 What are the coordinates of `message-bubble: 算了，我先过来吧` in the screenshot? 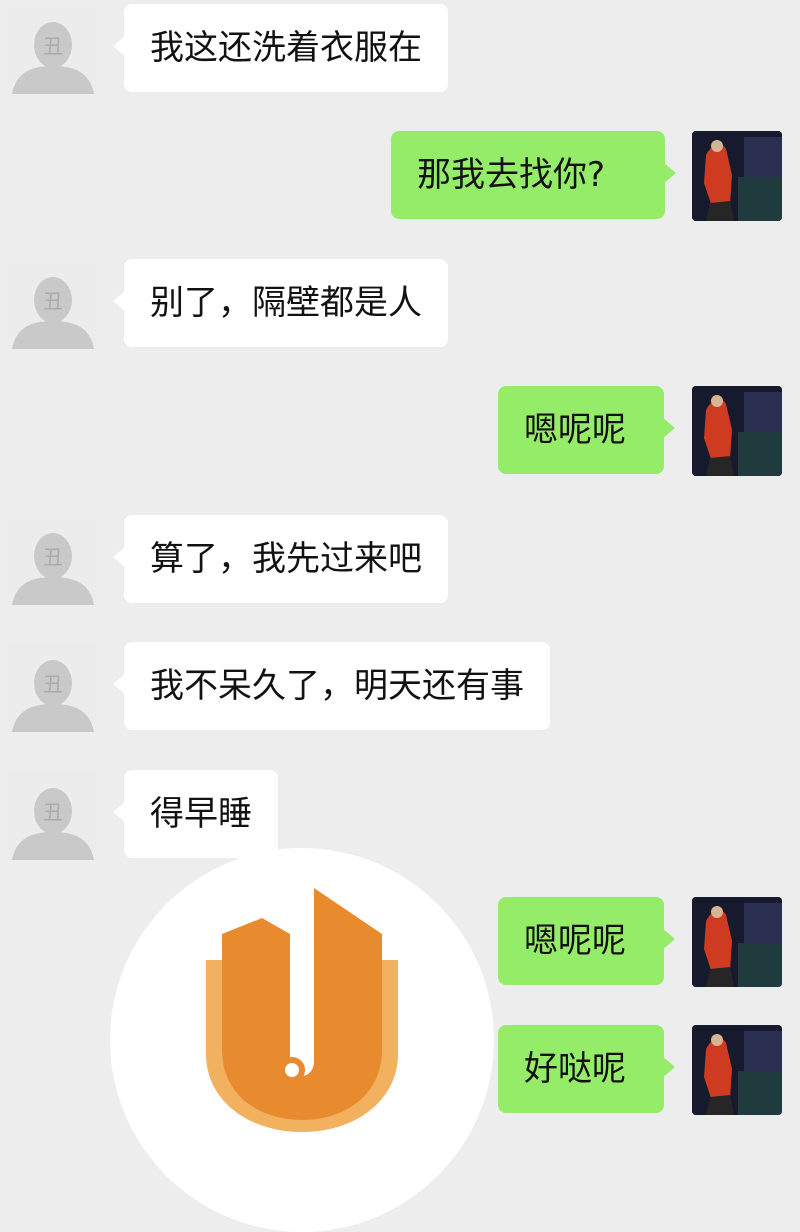 It's located at (280, 559).